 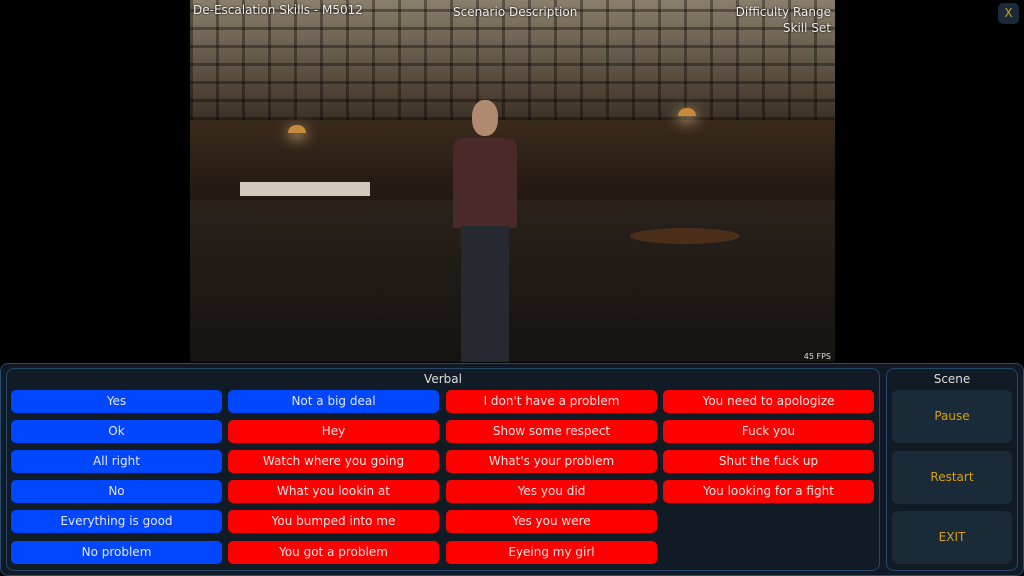 I want to click on skill-set: Skill Set, so click(x=807, y=28).